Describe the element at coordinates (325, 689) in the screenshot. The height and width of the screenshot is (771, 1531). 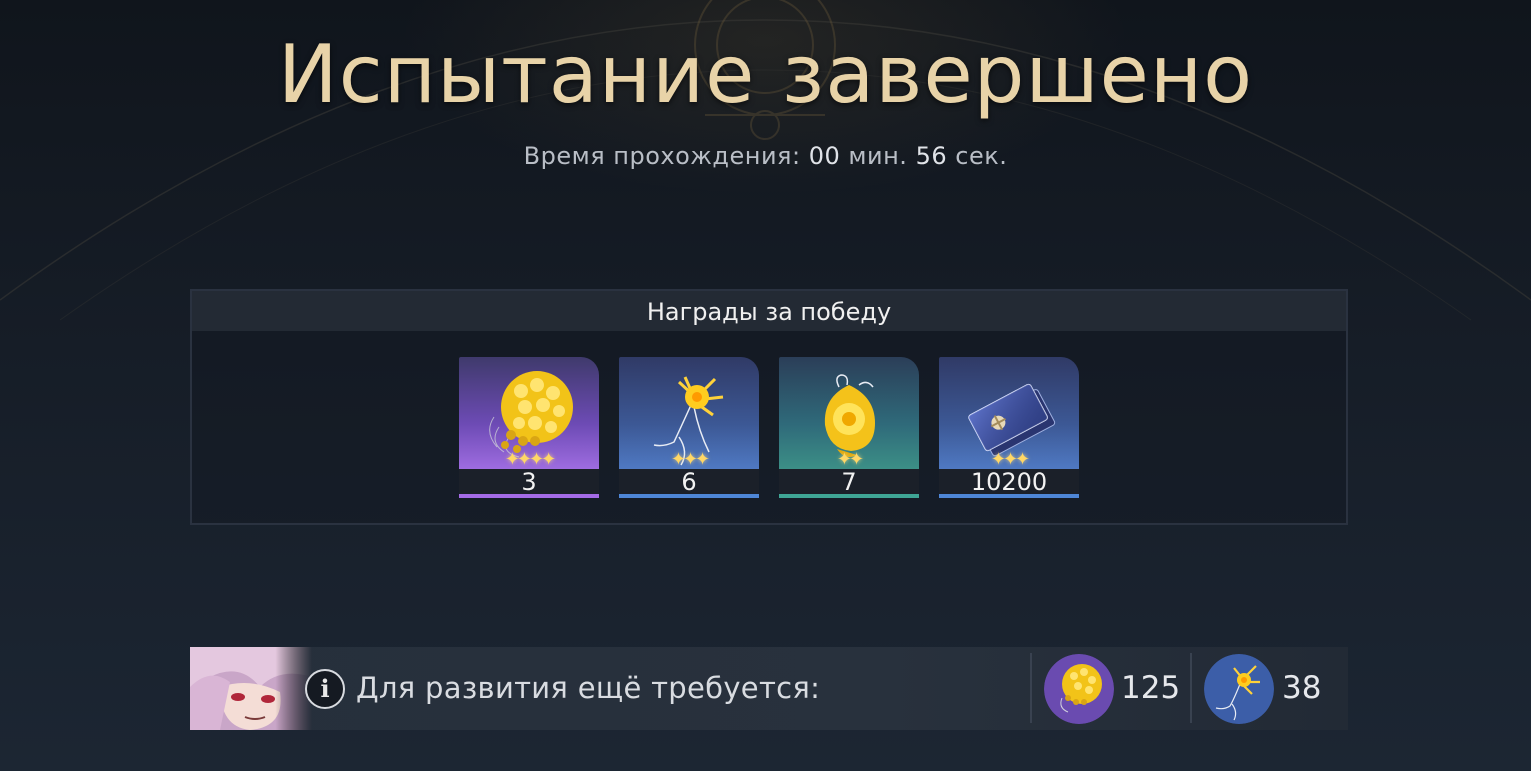
I see `info-icon: i` at that location.